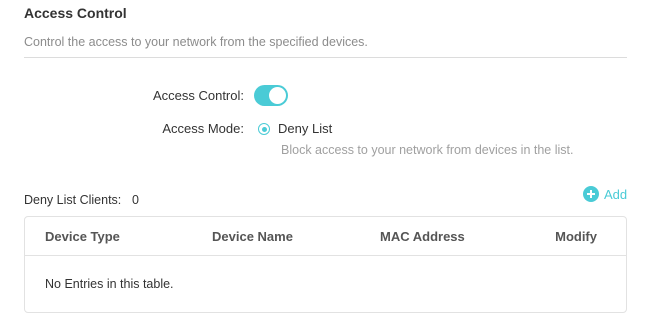  What do you see at coordinates (305, 128) in the screenshot?
I see `deny-list-option-label: Deny List` at bounding box center [305, 128].